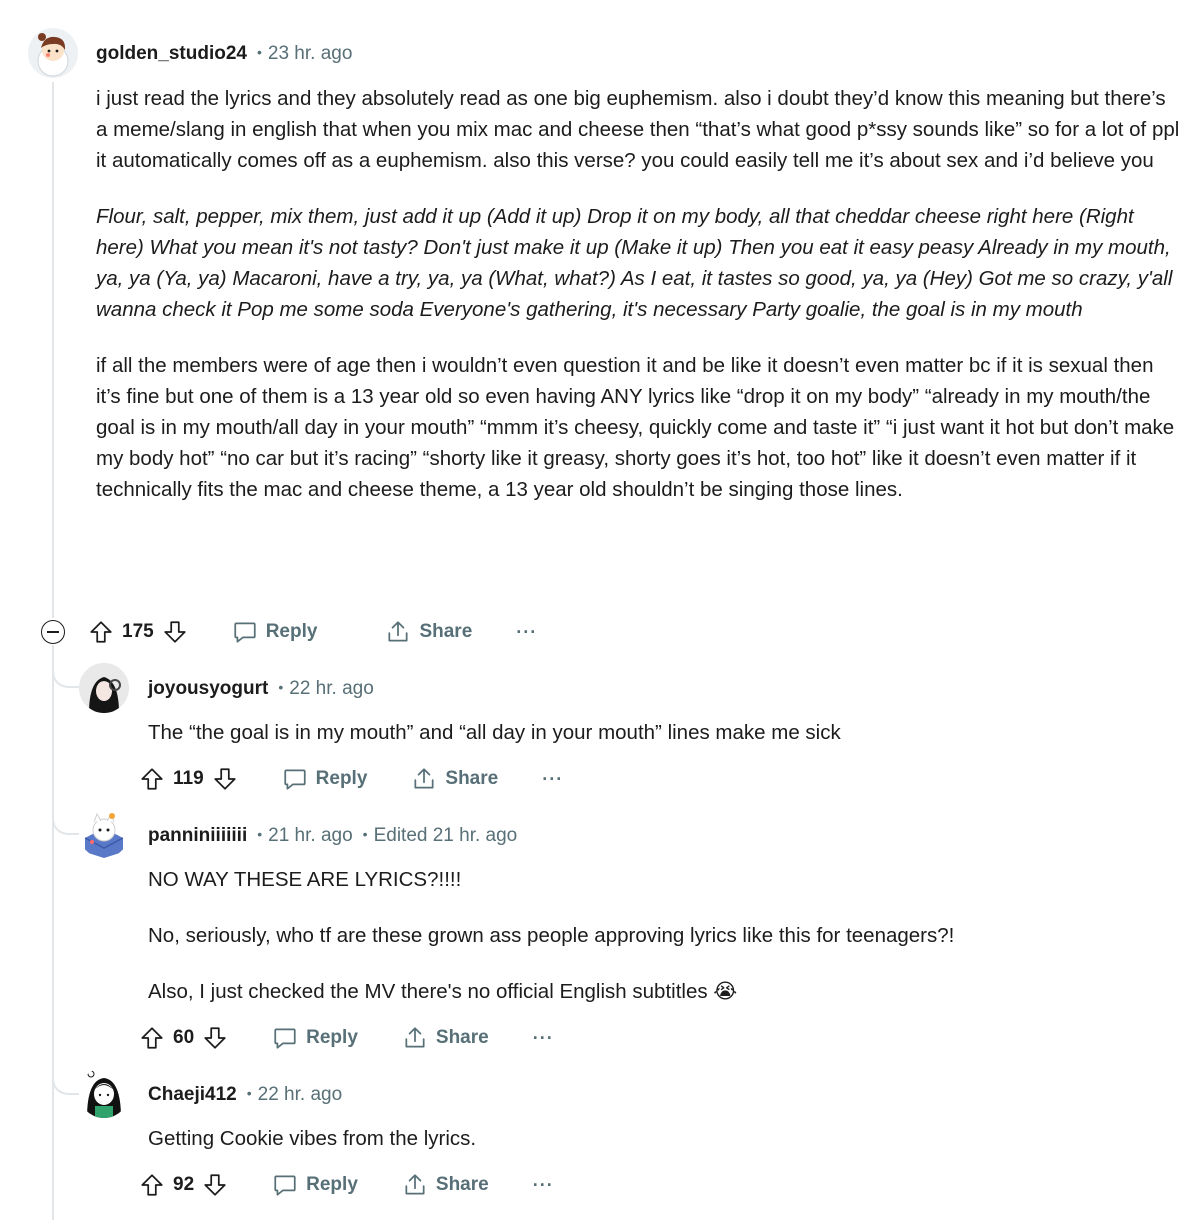 The image size is (1200, 1220). I want to click on comment-actions: 92 Reply Share ···, so click(346, 1185).